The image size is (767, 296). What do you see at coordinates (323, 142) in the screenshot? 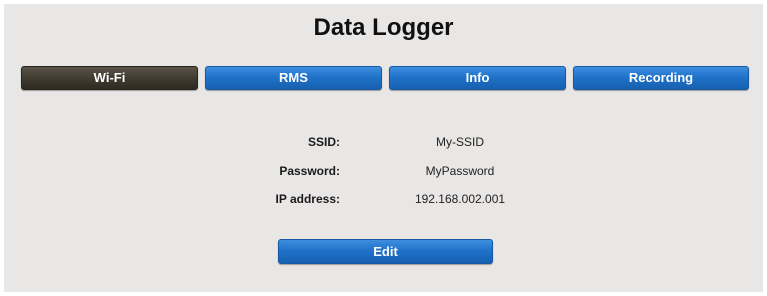
I see `ssid-label: SSID:` at bounding box center [323, 142].